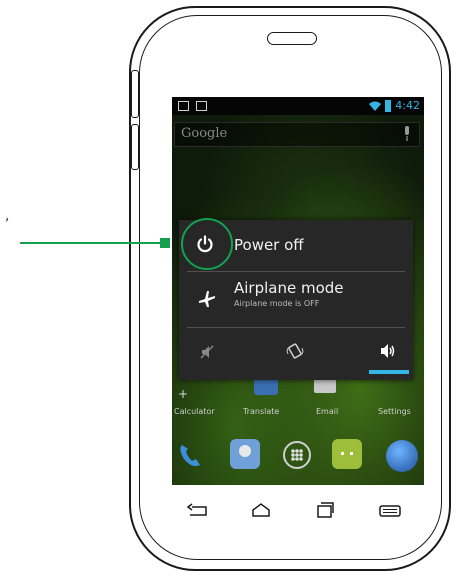  I want to click on airplane-mode-item: Airplane mode Airplane mode is OFF, so click(296, 299).